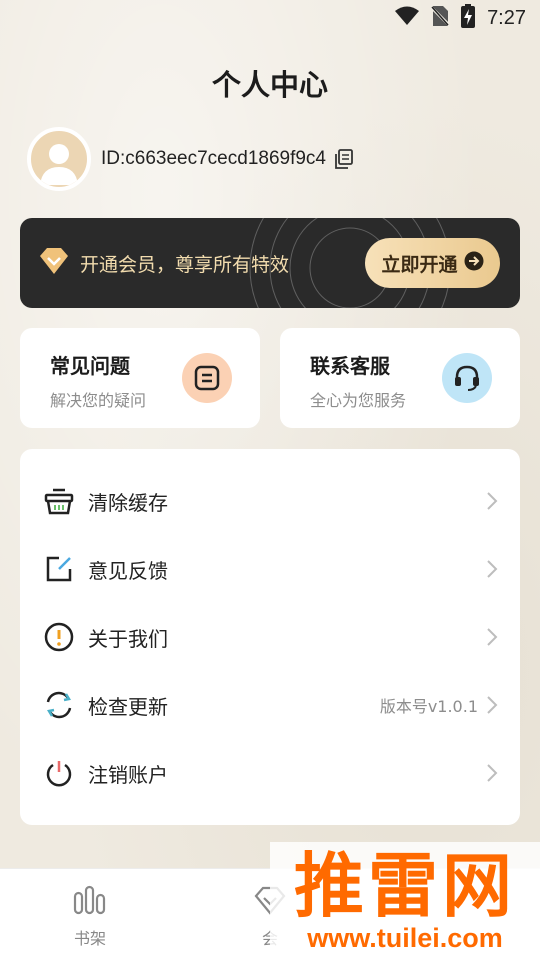 The width and height of the screenshot is (540, 960). Describe the element at coordinates (440, 18) in the screenshot. I see `no-sim-icon` at that location.